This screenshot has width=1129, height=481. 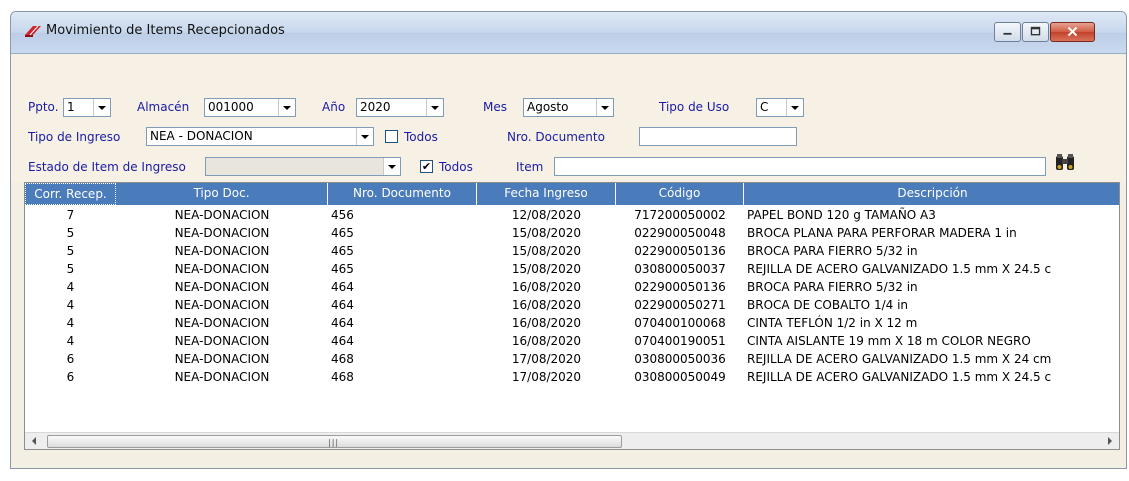 I want to click on cell-nro-documento: 468, so click(x=342, y=377).